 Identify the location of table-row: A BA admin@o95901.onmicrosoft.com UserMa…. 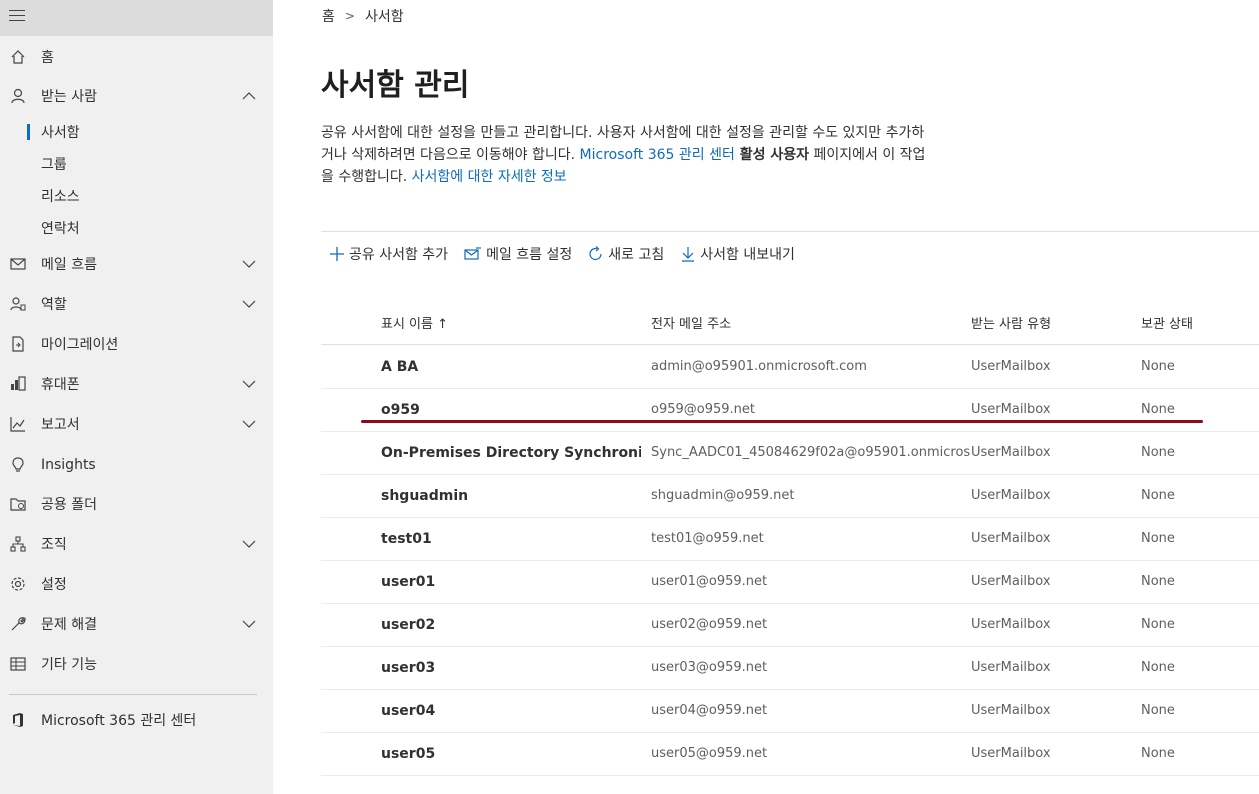
(790, 367).